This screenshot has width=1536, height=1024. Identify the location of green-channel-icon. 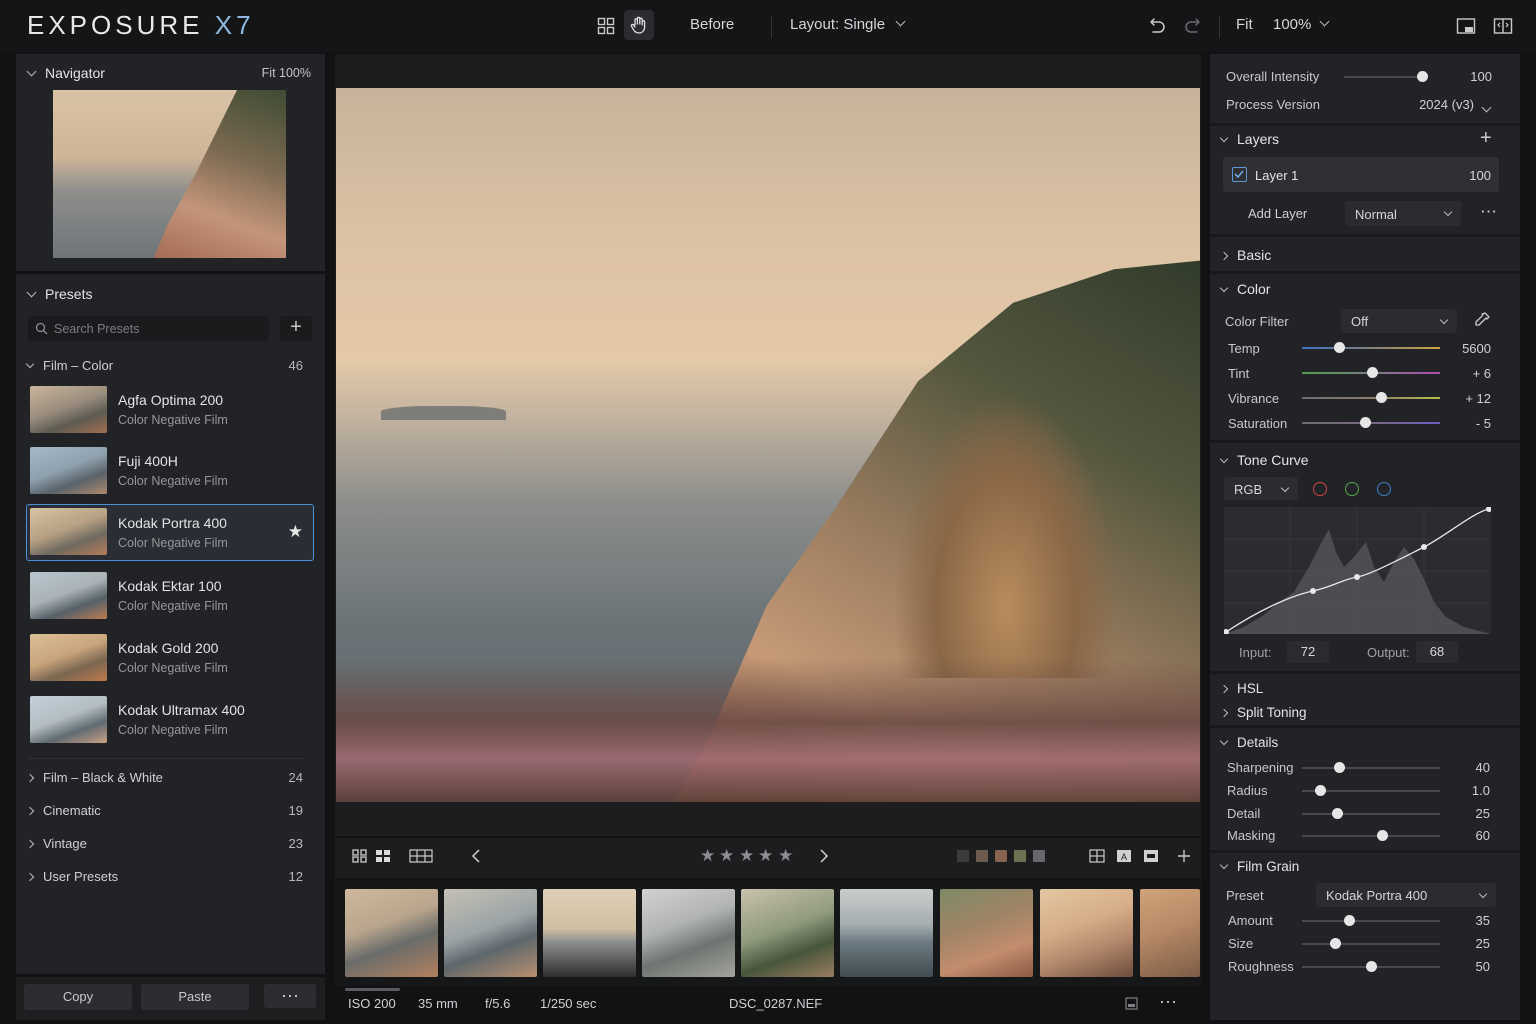
(1352, 489).